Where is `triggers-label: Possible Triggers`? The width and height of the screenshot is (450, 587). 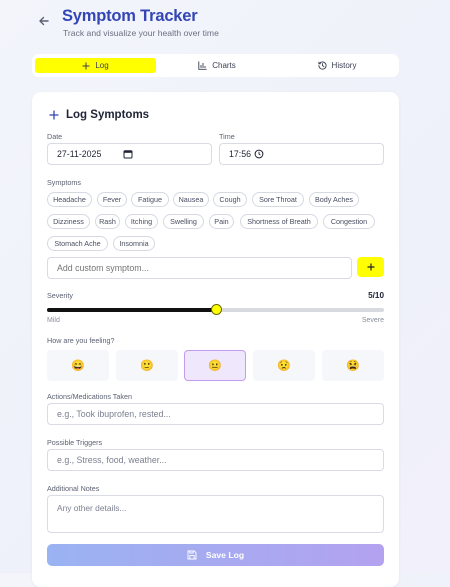
triggers-label: Possible Triggers is located at coordinates (75, 442).